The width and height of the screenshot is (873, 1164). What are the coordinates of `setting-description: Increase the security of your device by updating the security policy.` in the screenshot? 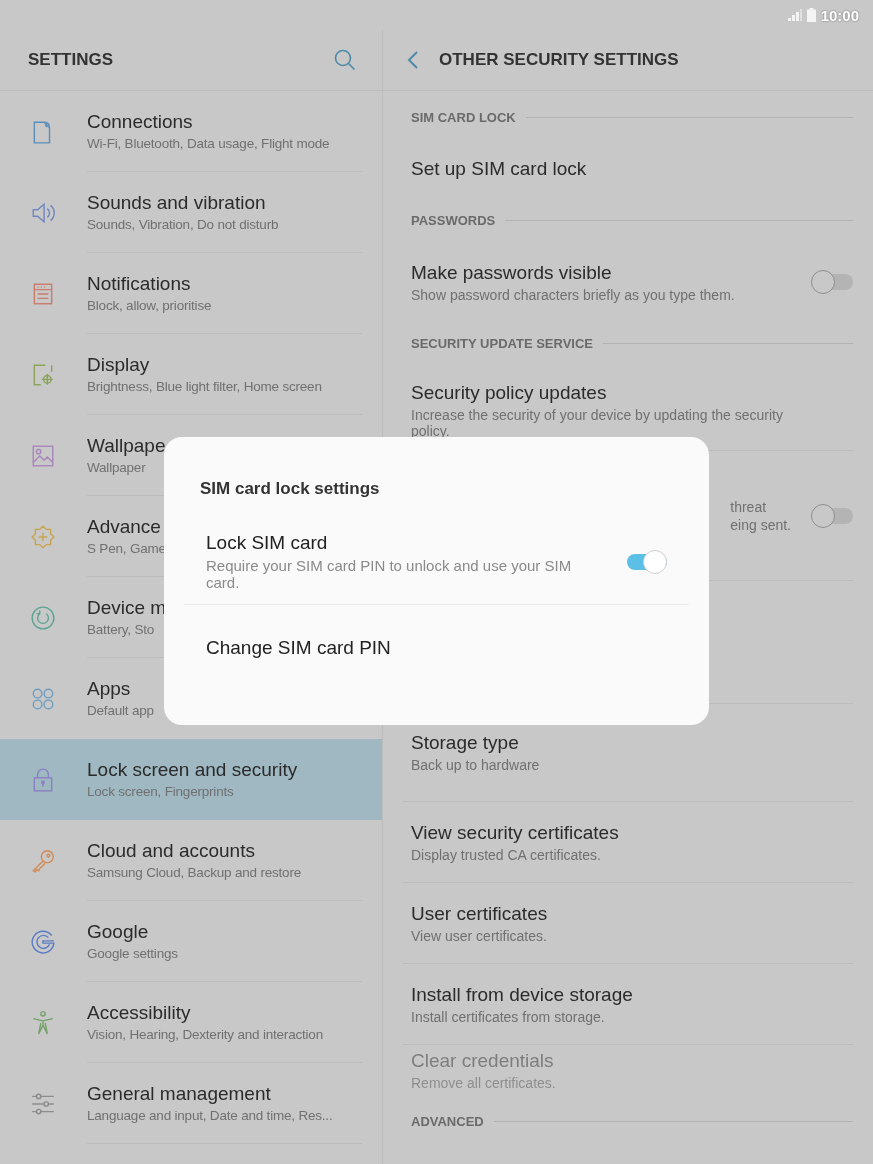 It's located at (597, 422).